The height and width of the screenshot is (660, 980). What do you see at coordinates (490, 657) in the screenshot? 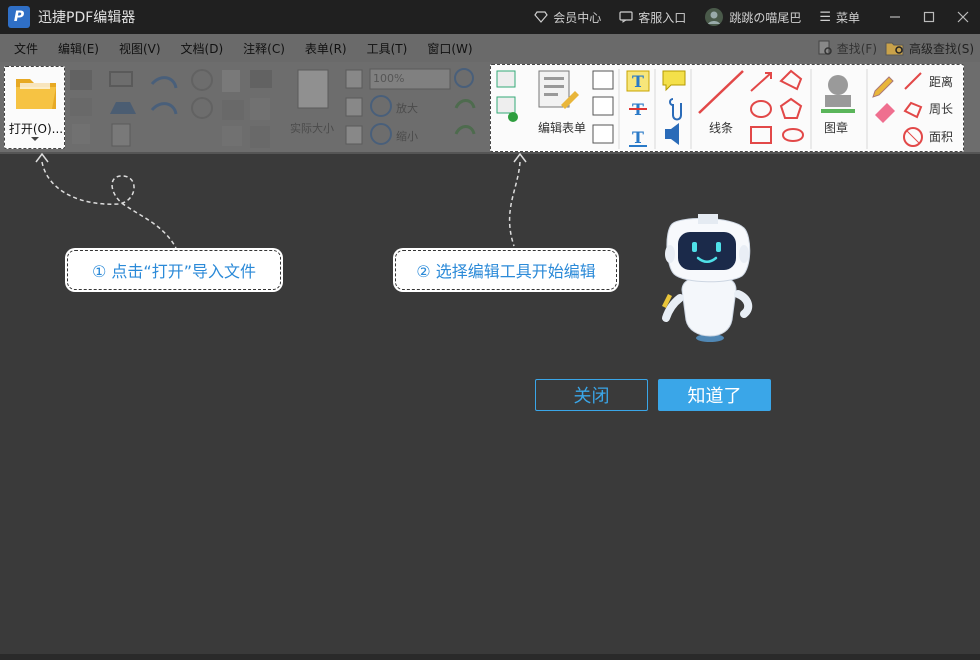
I see `status-bar` at bounding box center [490, 657].